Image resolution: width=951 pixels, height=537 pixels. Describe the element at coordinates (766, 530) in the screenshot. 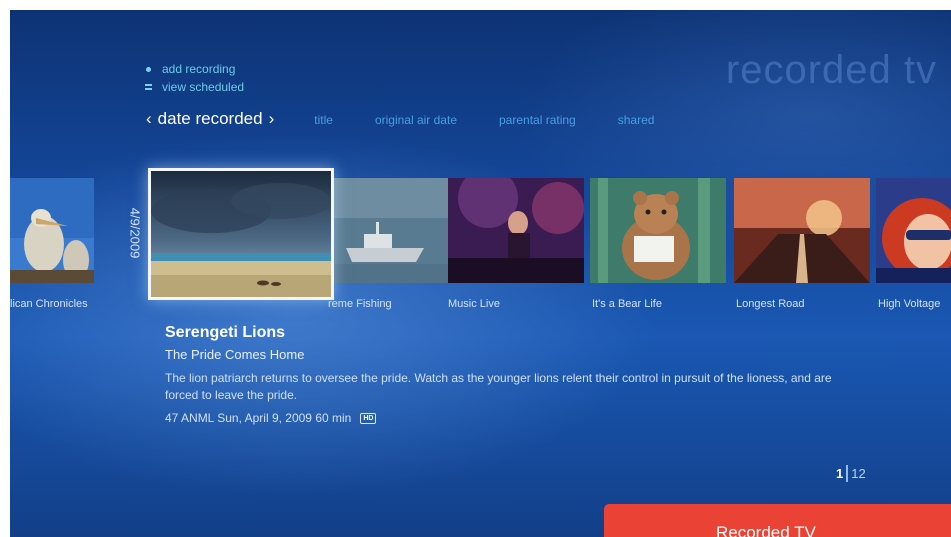

I see `toast-label: Recorded TV` at that location.